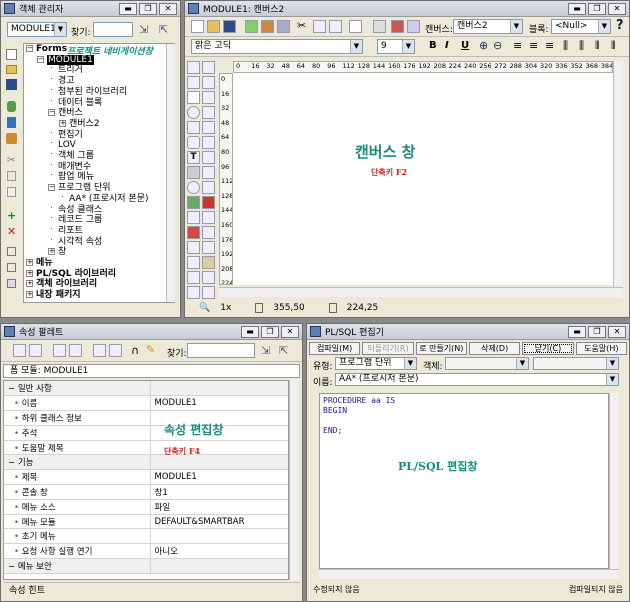 The image size is (630, 602). Describe the element at coordinates (99, 295) in the screenshot. I see `tree-node: + 내장 패키지` at that location.